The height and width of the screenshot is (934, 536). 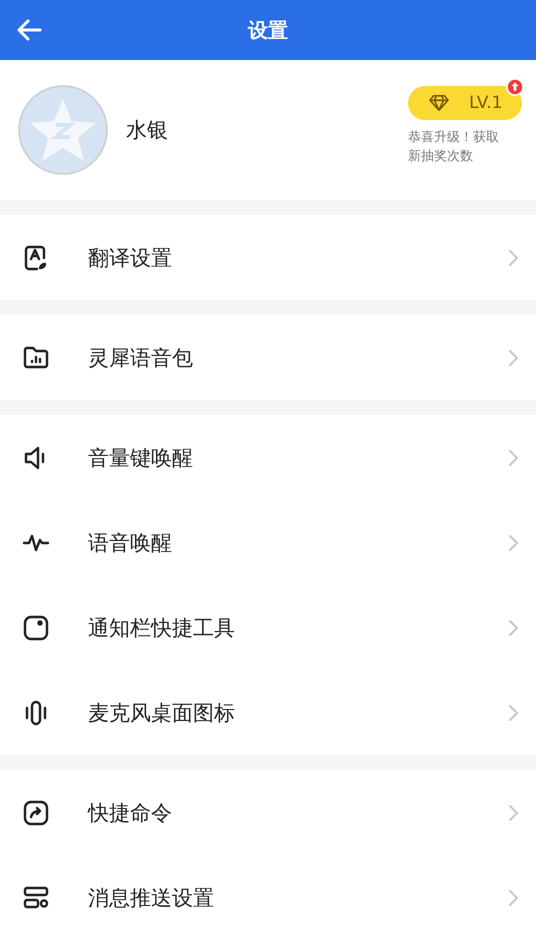 What do you see at coordinates (268, 30) in the screenshot?
I see `page-title: 设置` at bounding box center [268, 30].